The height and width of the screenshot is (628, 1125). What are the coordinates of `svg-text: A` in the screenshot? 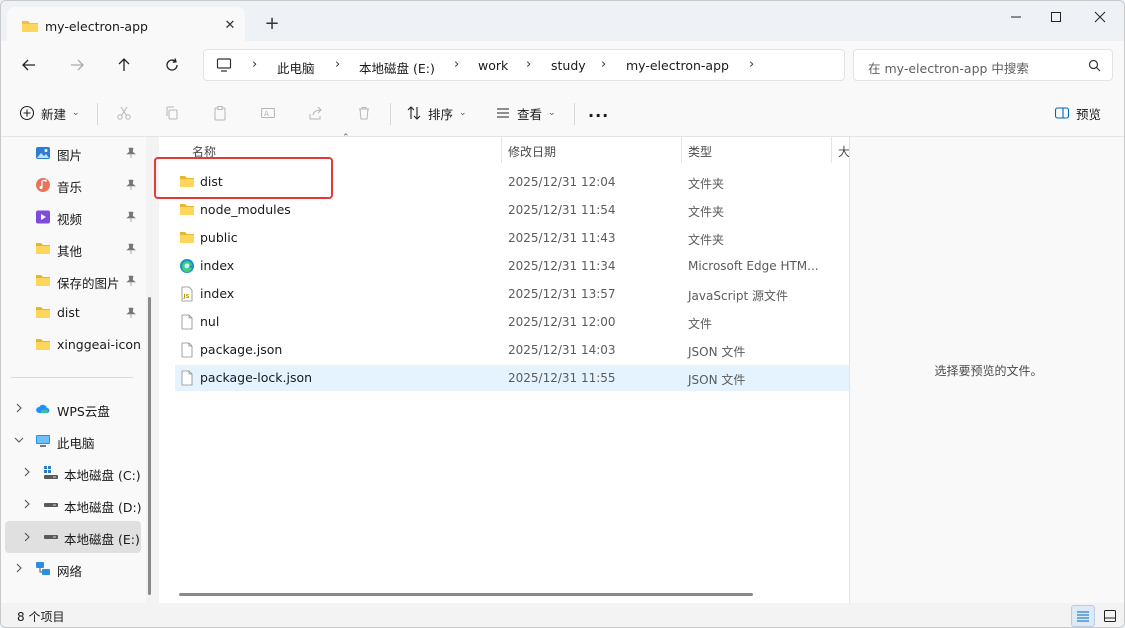 It's located at (266, 114).